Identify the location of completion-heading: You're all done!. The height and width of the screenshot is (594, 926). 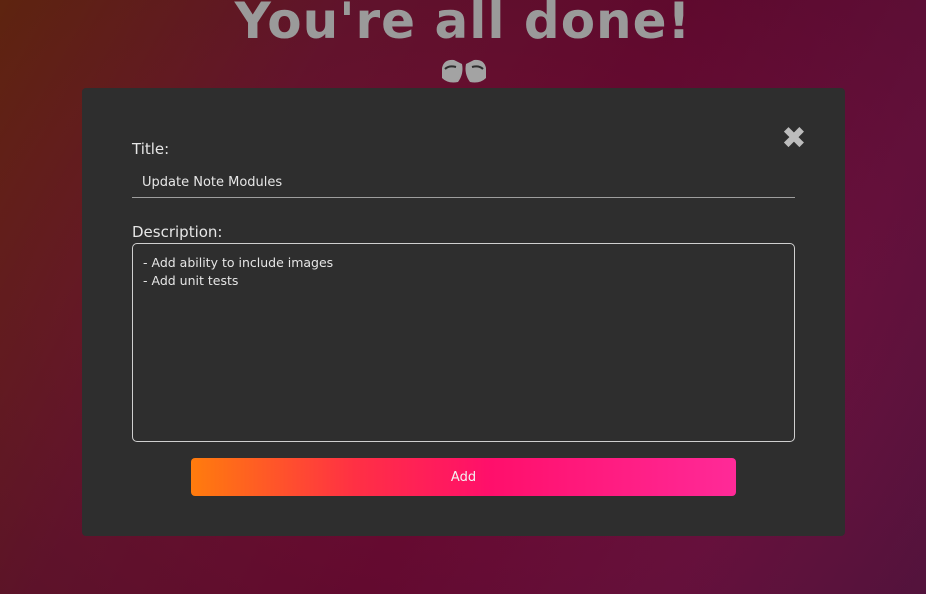
(463, 25).